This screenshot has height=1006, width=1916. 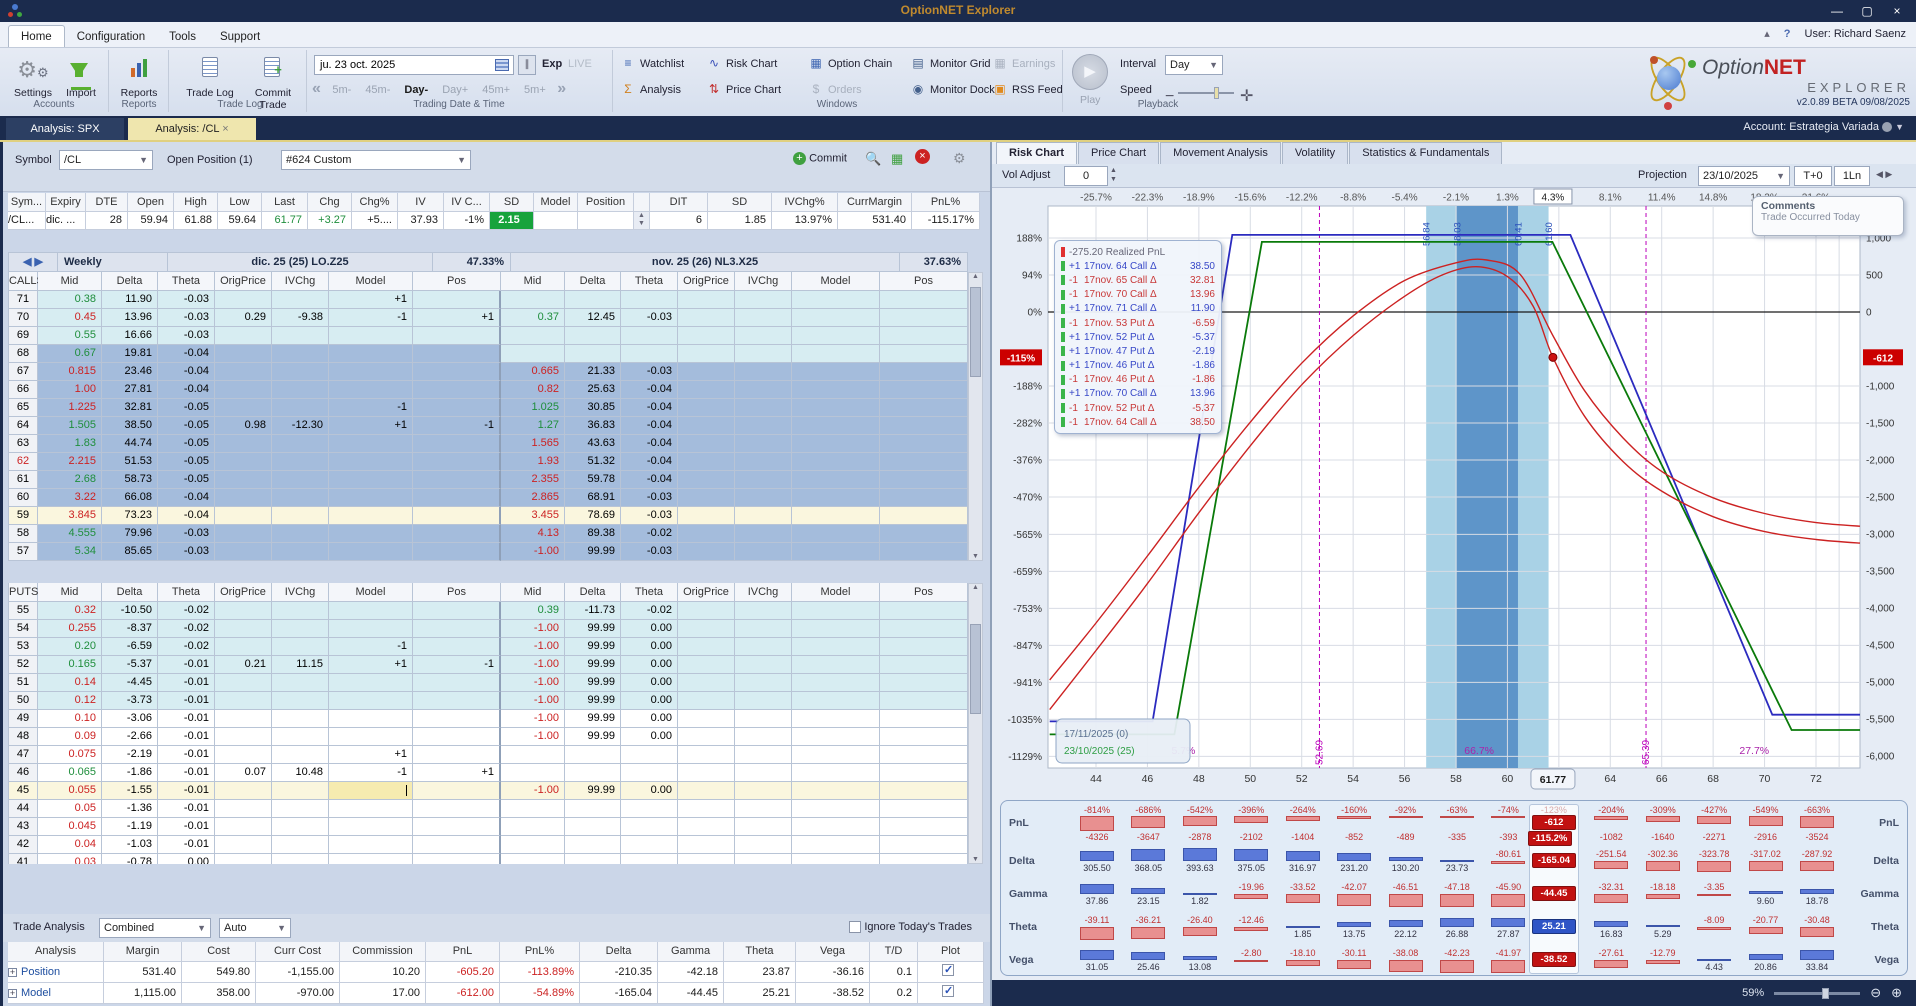 I want to click on chain-row-62: 62 2.215 51.53 -0.05 1.93 51.32 -0.04, so click(x=488, y=462).